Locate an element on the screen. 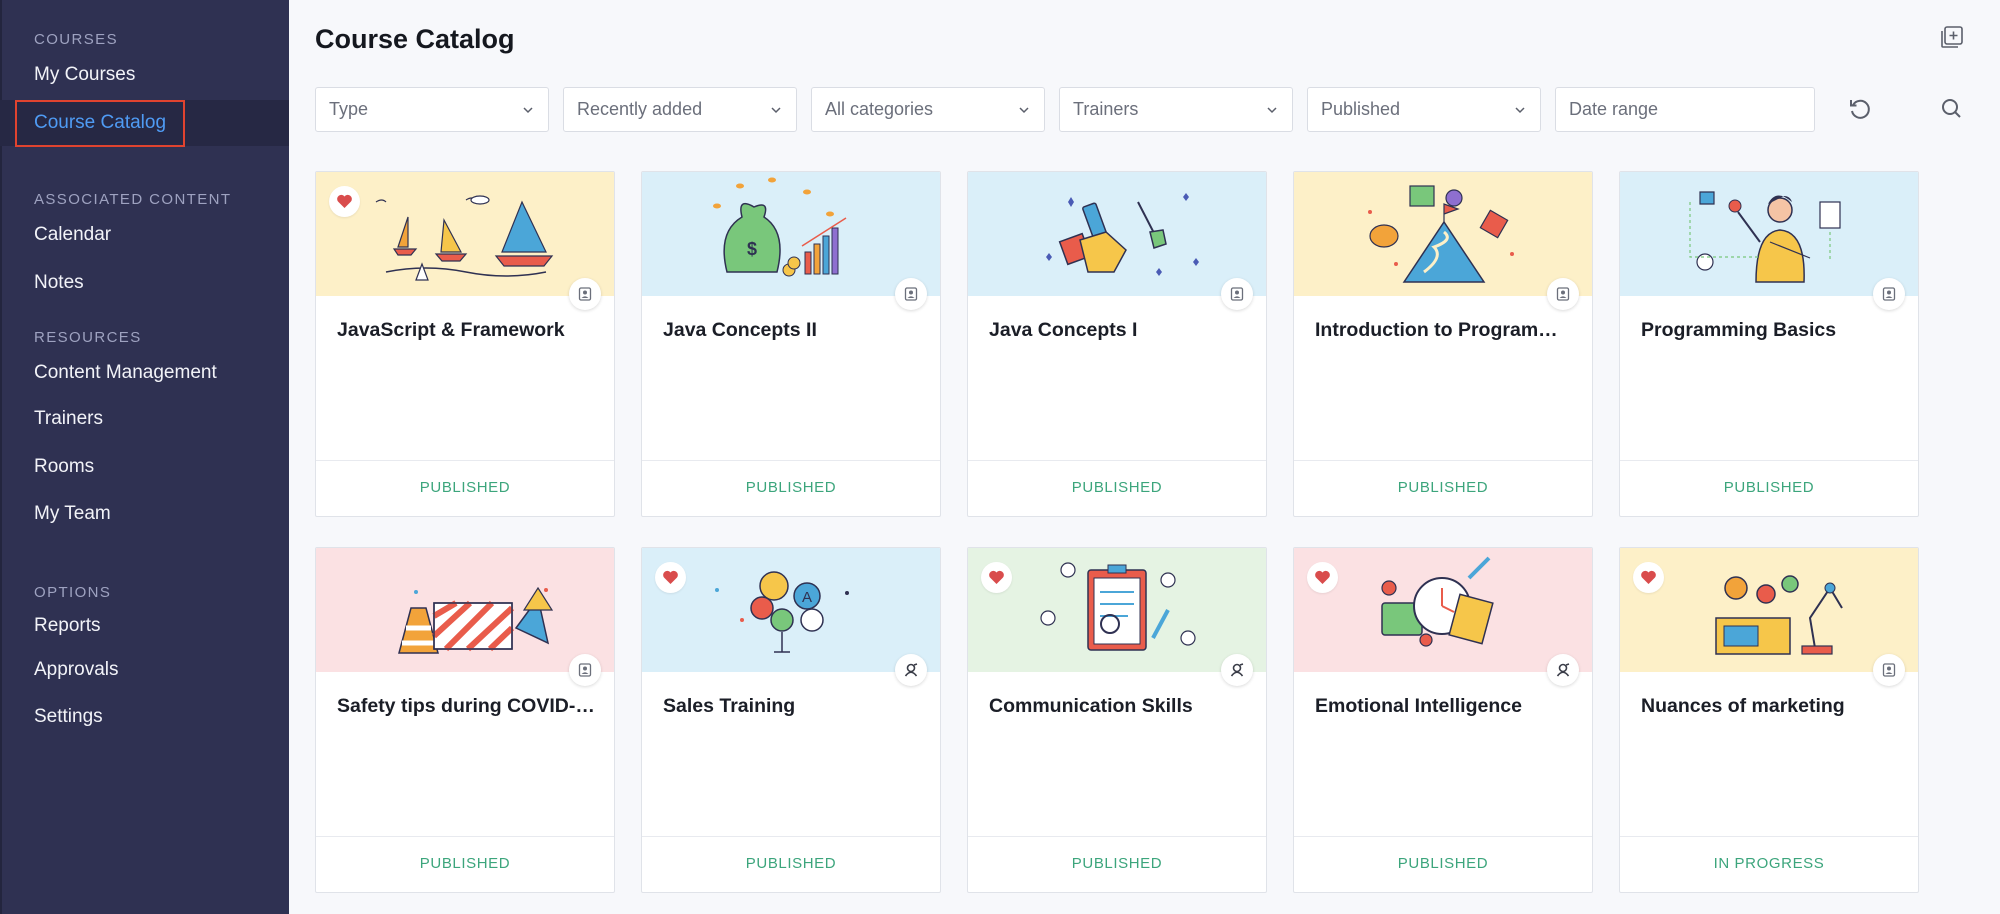 The height and width of the screenshot is (914, 2000). sidebar-item-label: My Team is located at coordinates (72, 513).